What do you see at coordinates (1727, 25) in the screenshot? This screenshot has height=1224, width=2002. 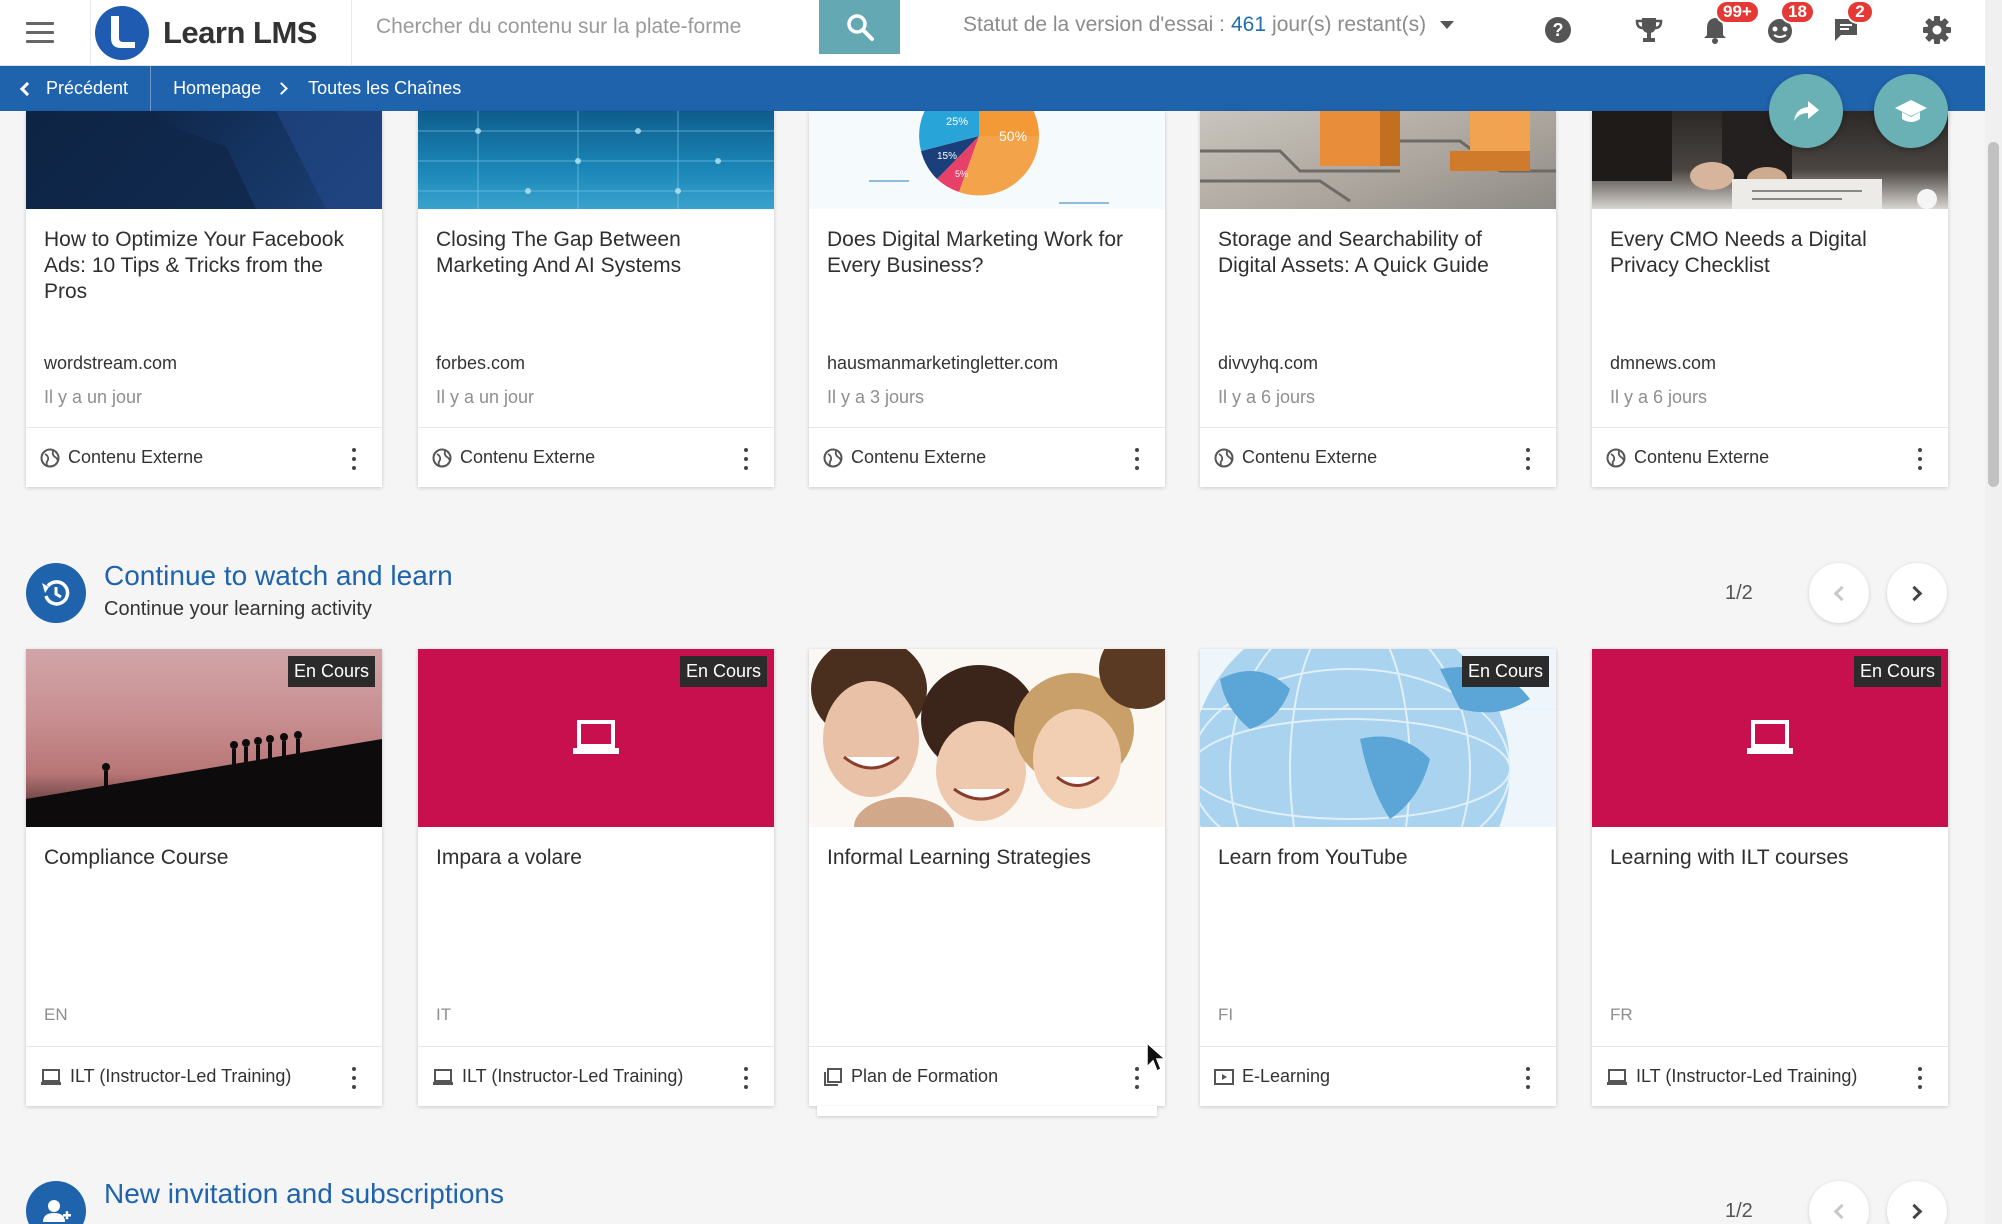 I see `bell-icon: 99+` at bounding box center [1727, 25].